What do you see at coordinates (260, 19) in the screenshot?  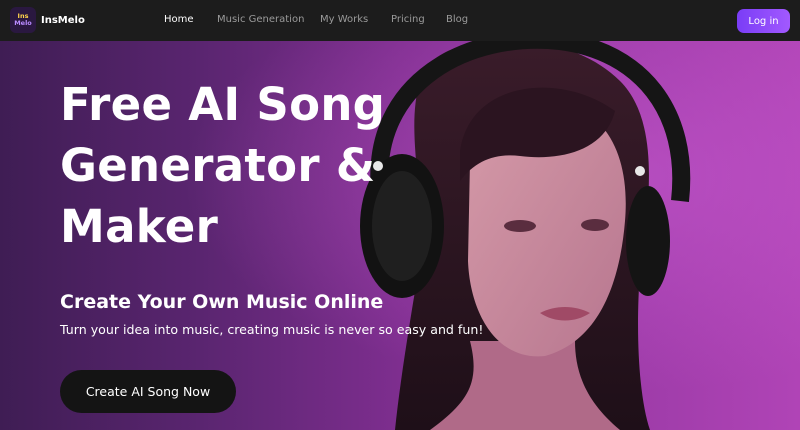 I see `nav-item-music-generation: Music Generation` at bounding box center [260, 19].